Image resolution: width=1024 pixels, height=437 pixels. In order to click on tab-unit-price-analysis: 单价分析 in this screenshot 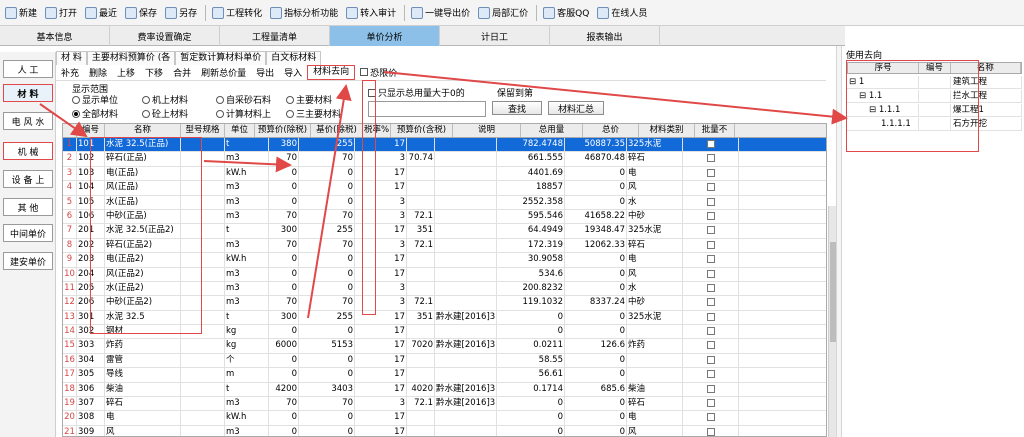, I will do `click(385, 36)`.